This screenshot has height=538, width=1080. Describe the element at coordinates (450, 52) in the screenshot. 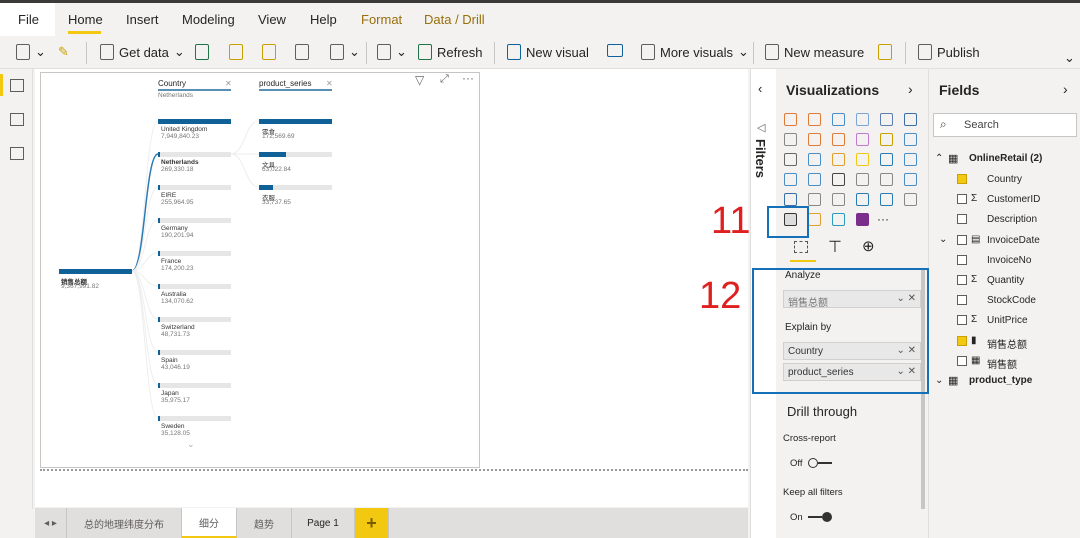

I see `refresh-button: Refresh` at that location.